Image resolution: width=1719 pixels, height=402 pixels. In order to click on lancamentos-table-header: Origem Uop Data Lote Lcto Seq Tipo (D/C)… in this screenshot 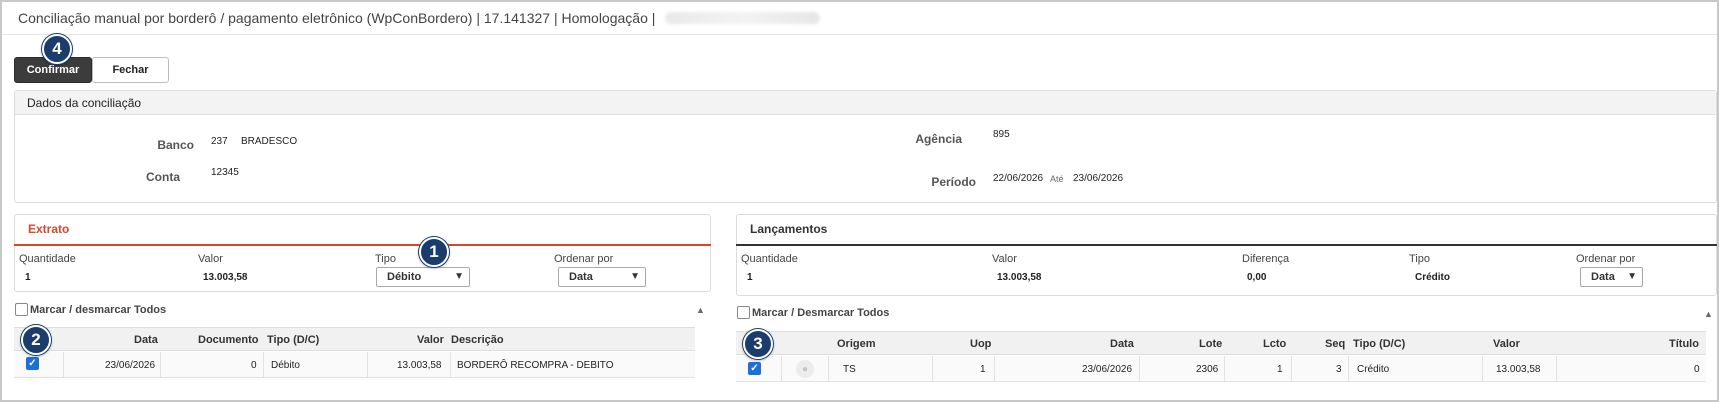, I will do `click(1221, 343)`.